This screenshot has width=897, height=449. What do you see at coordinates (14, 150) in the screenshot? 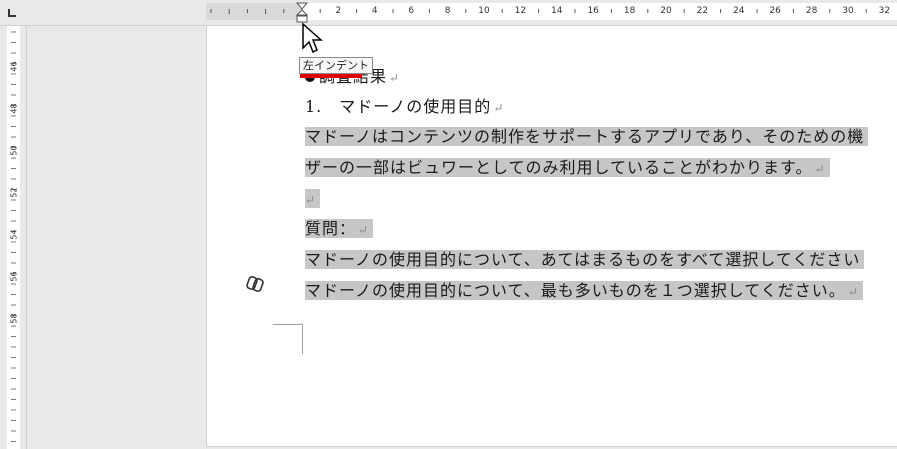
I see `vertical-ruler-label: 50` at bounding box center [14, 150].